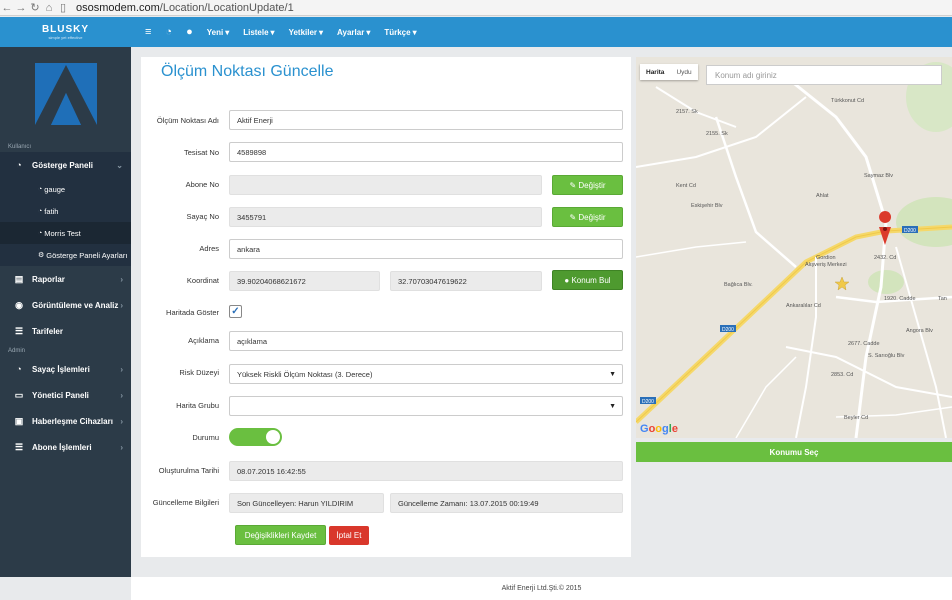 The height and width of the screenshot is (600, 952). Describe the element at coordinates (202, 280) in the screenshot. I see `label-coord: Koordinat` at that location.